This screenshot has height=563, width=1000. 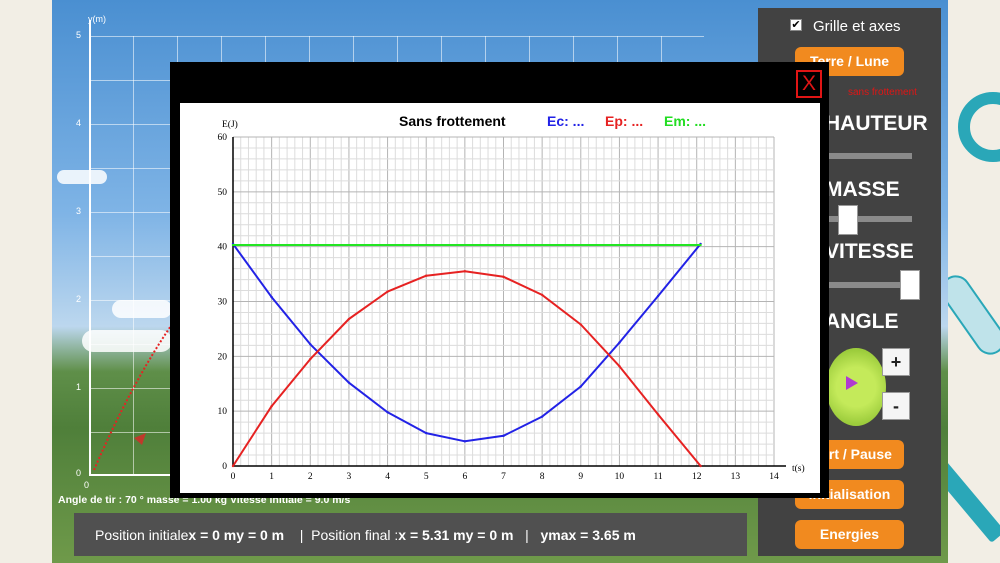 What do you see at coordinates (736, 477) in the screenshot?
I see `x-tick-label: 13` at bounding box center [736, 477].